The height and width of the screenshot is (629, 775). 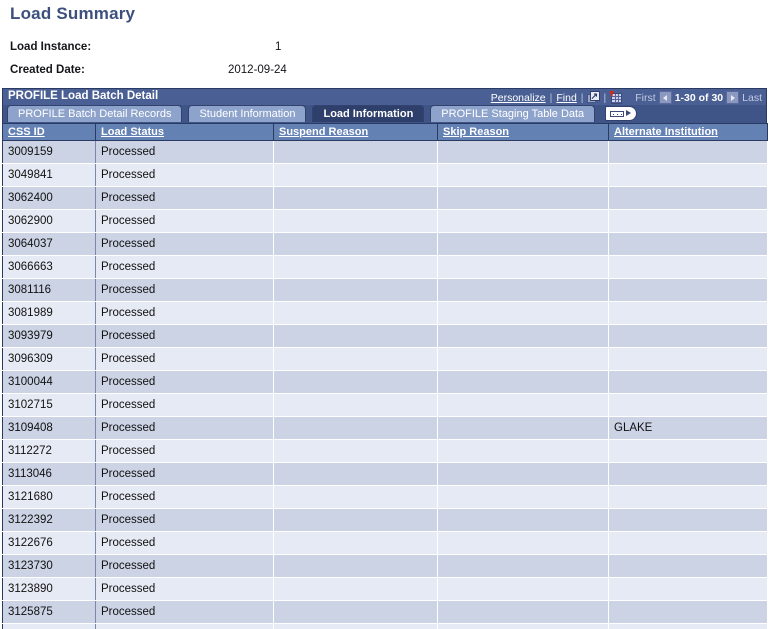 What do you see at coordinates (666, 132) in the screenshot?
I see `column-header-alternate-institution-label: Alternate Institution` at bounding box center [666, 132].